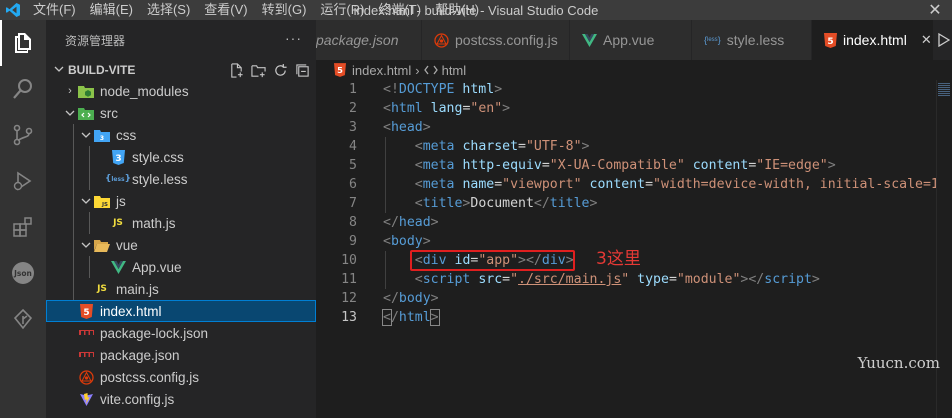 This screenshot has width=952, height=418. Describe the element at coordinates (935, 10) in the screenshot. I see `close-window-button: ✕` at that location.